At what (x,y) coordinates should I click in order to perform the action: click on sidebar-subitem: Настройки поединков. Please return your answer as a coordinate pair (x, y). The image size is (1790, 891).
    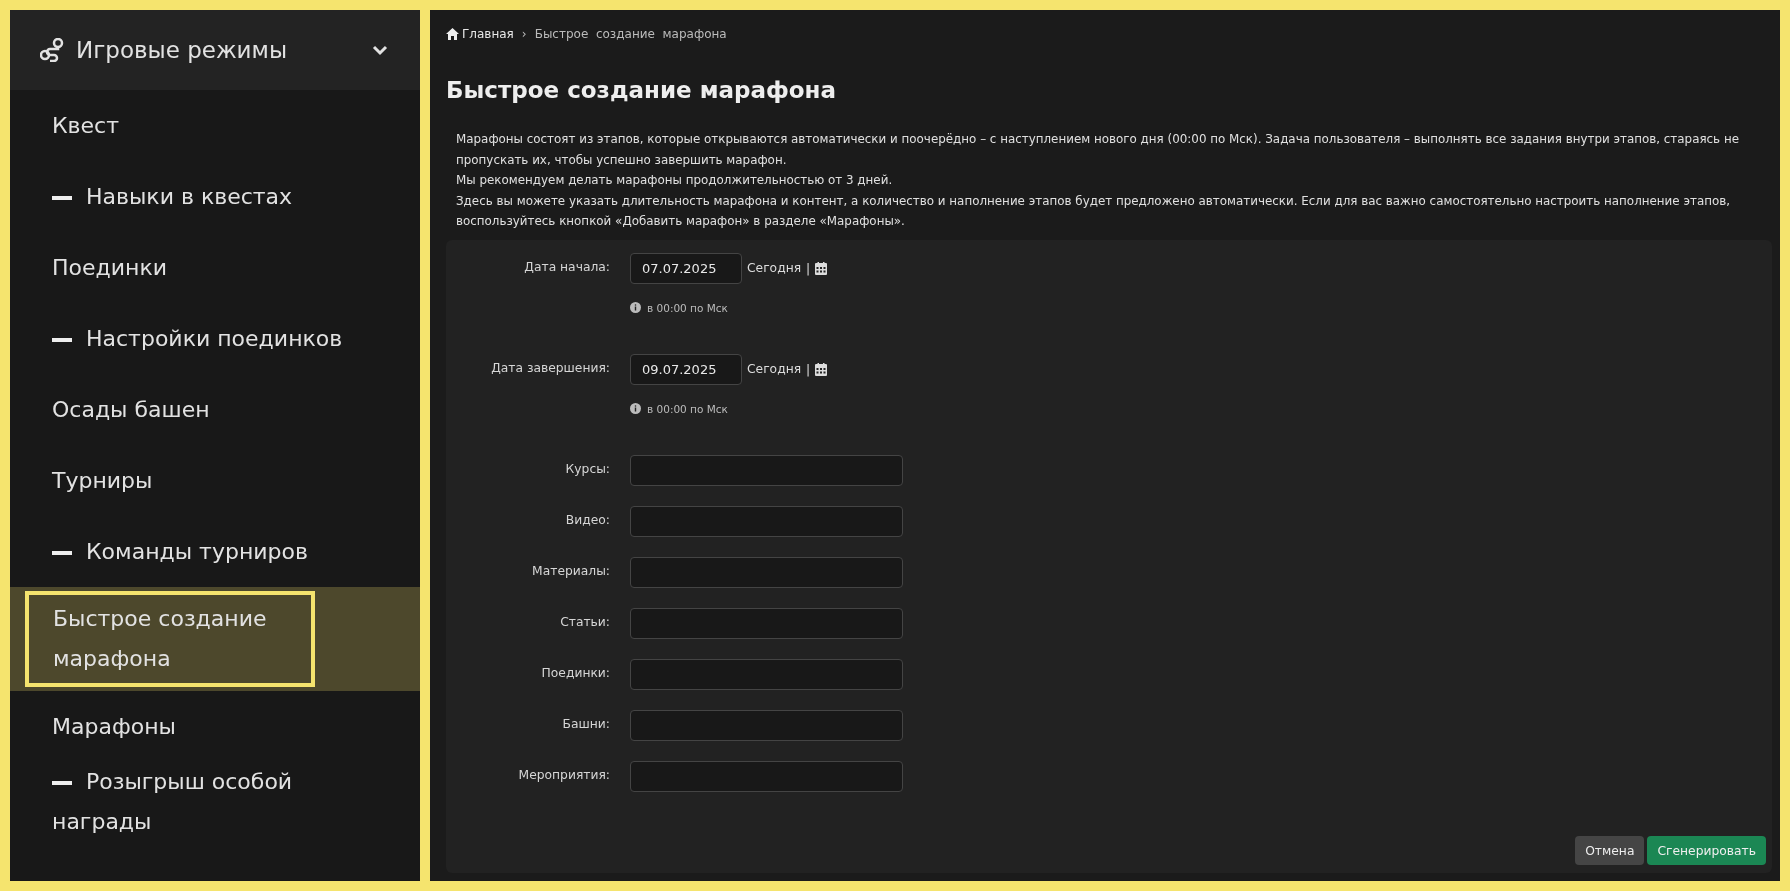
    Looking at the image, I should click on (196, 338).